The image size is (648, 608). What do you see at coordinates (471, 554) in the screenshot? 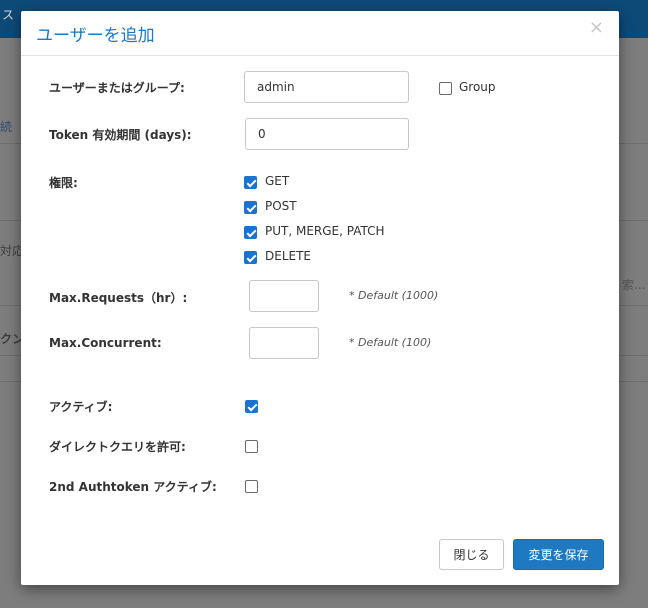
I see `close-button: 閉じる` at bounding box center [471, 554].